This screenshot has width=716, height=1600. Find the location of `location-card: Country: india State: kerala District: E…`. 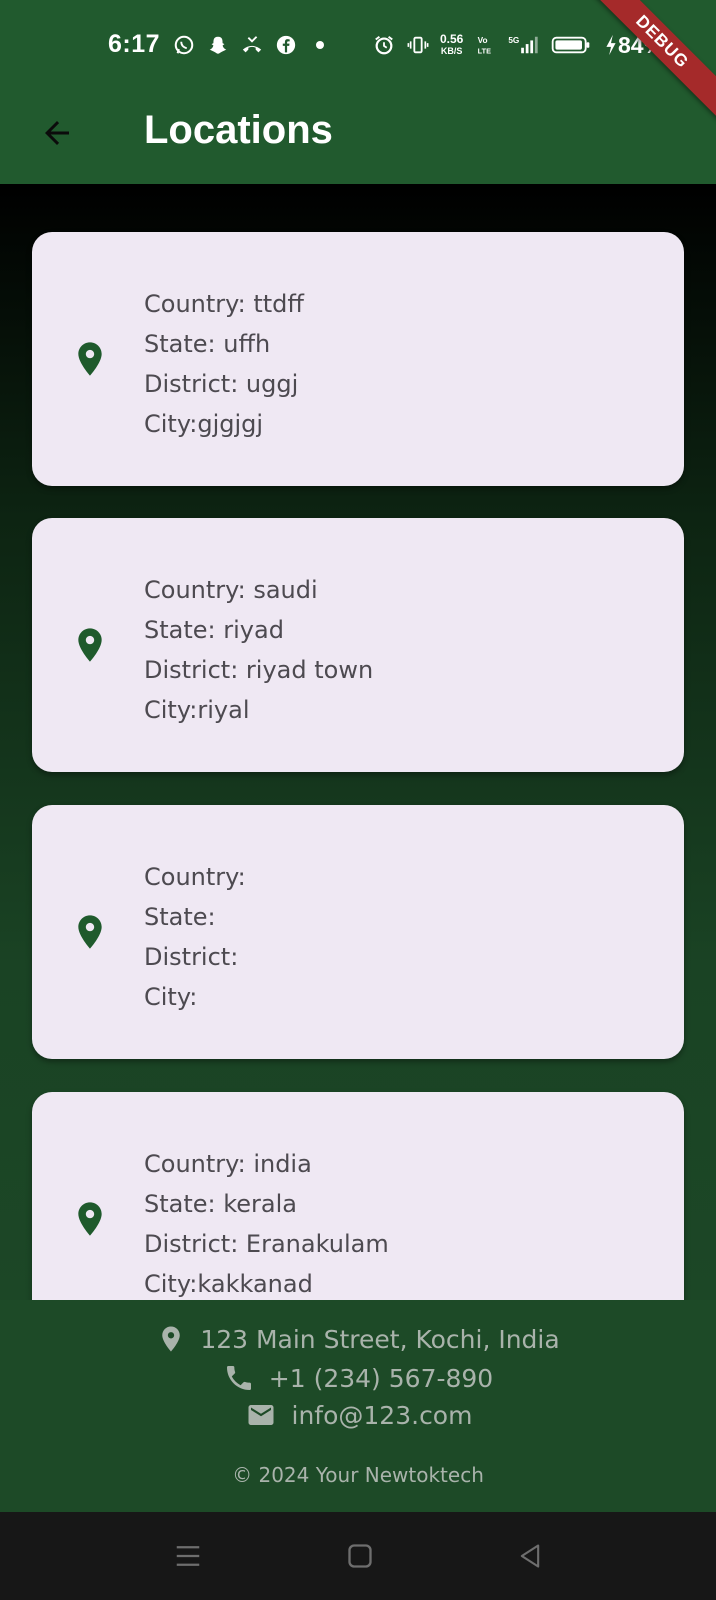

location-card: Country: india State: kerala District: E… is located at coordinates (358, 1196).